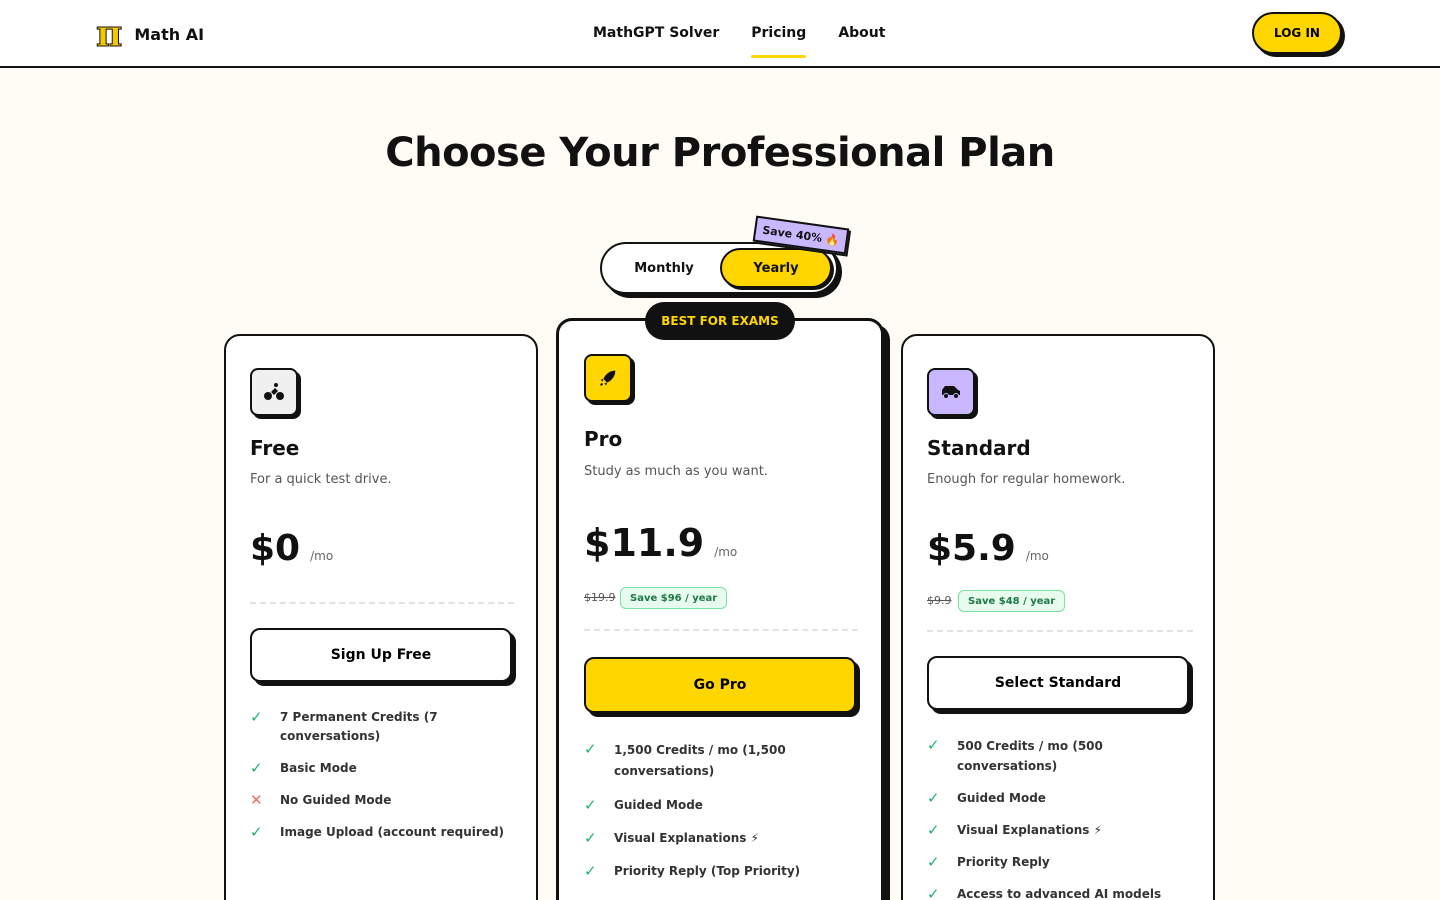  Describe the element at coordinates (275, 448) in the screenshot. I see `plan-name: Free` at that location.